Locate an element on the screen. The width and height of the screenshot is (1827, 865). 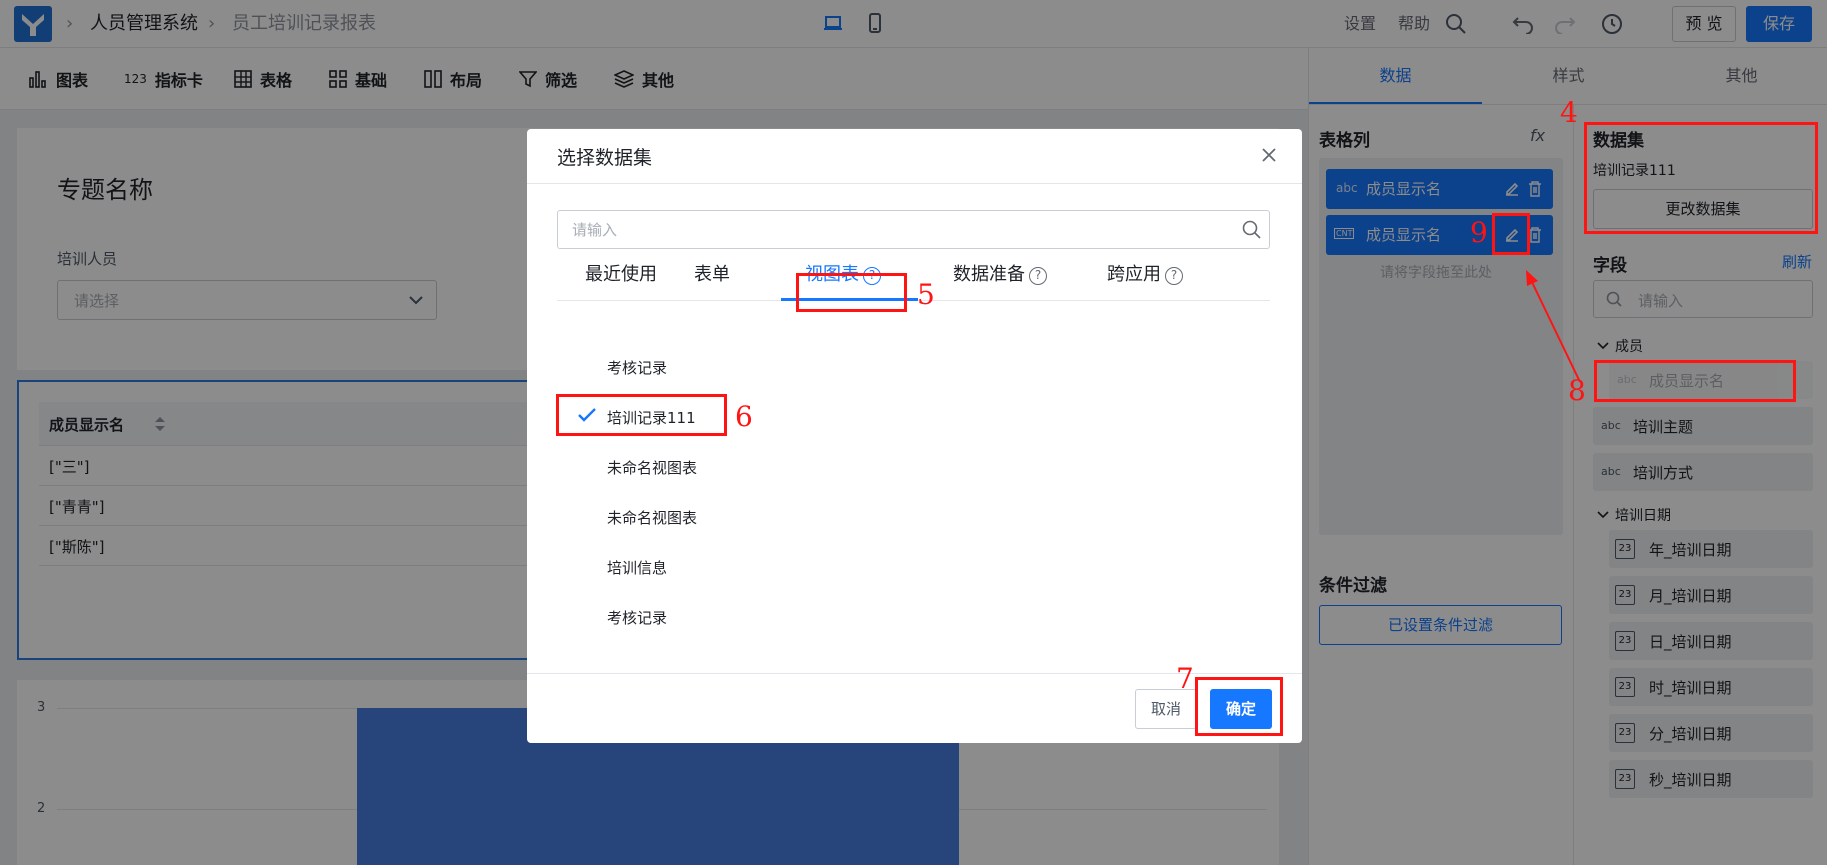
annotation-arrow is located at coordinates (1553, 326).